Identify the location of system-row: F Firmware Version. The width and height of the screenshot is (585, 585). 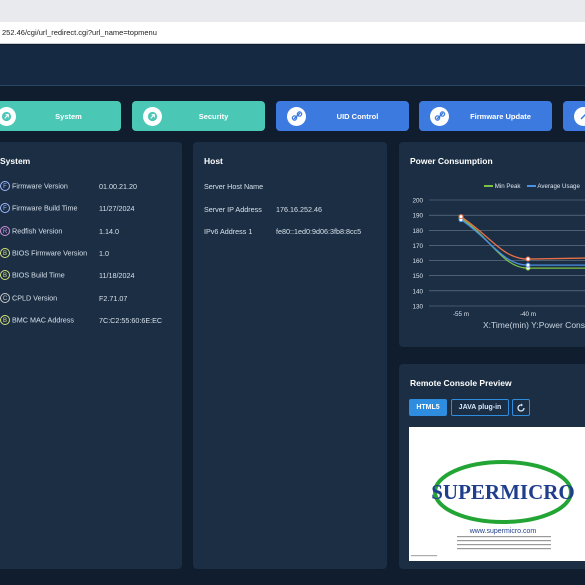
(34, 186).